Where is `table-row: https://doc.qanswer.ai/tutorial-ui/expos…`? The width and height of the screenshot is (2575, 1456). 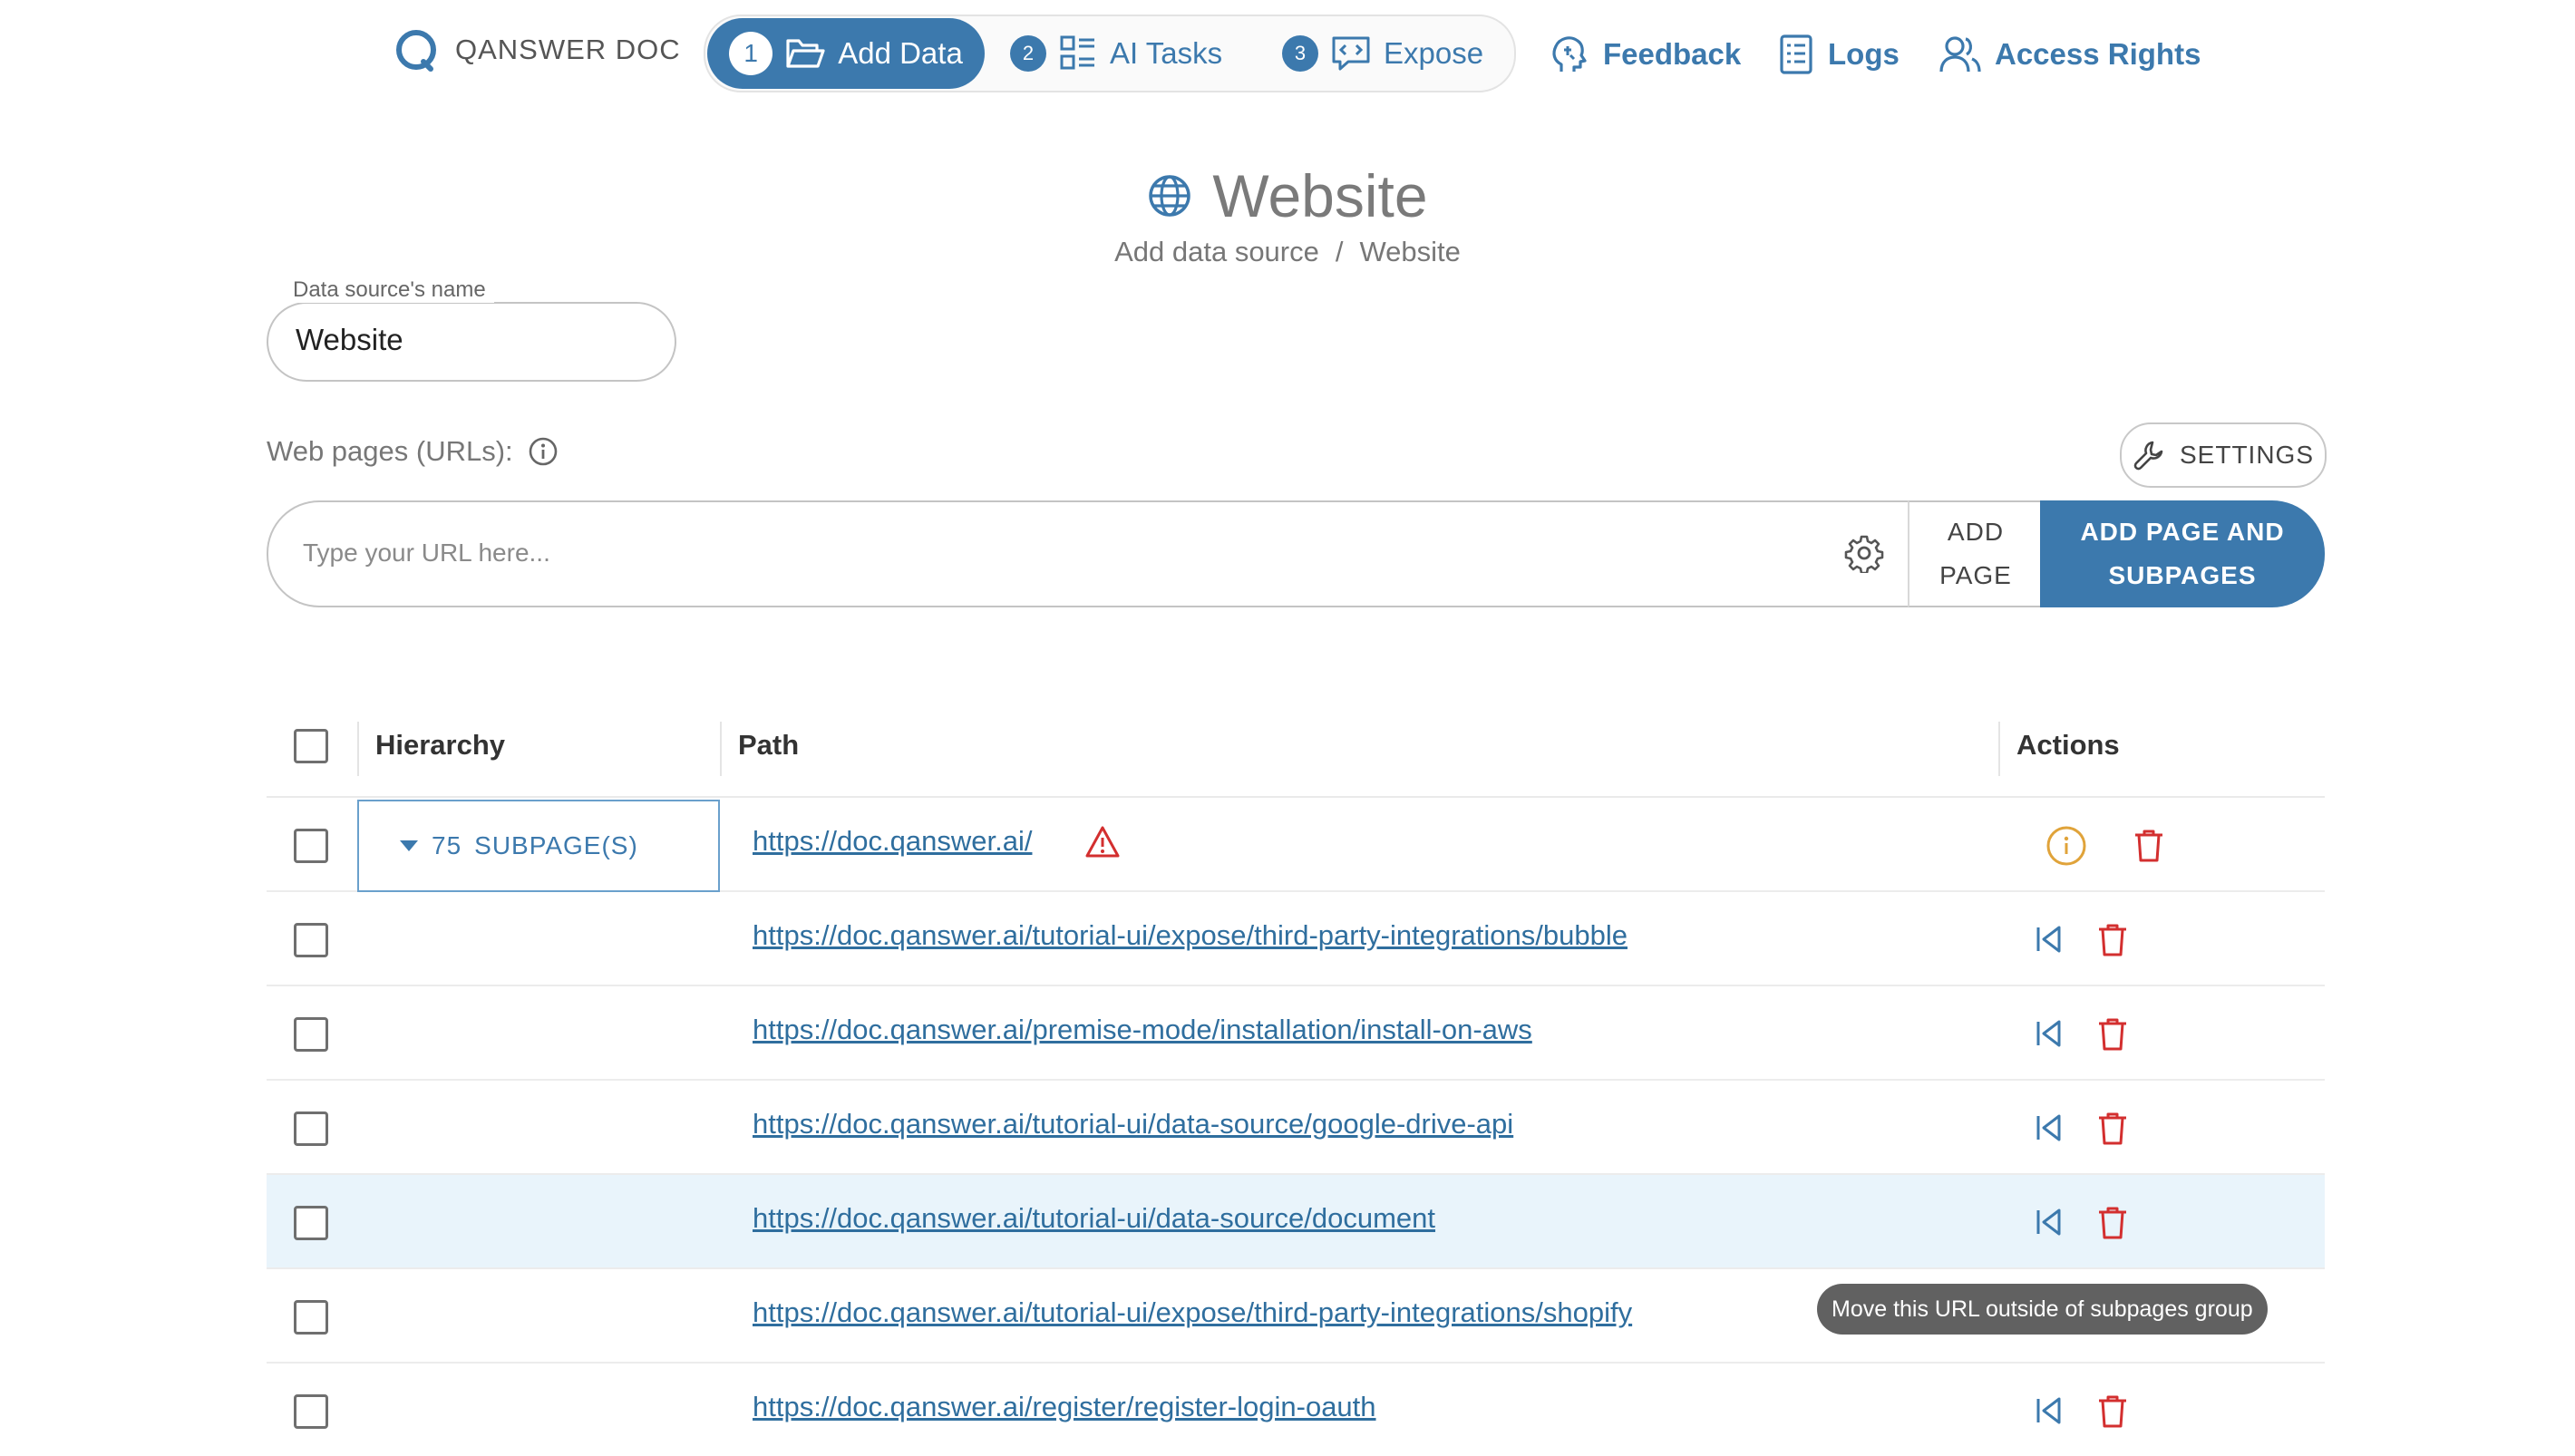
table-row: https://doc.qanswer.ai/tutorial-ui/expos… is located at coordinates (1296, 939).